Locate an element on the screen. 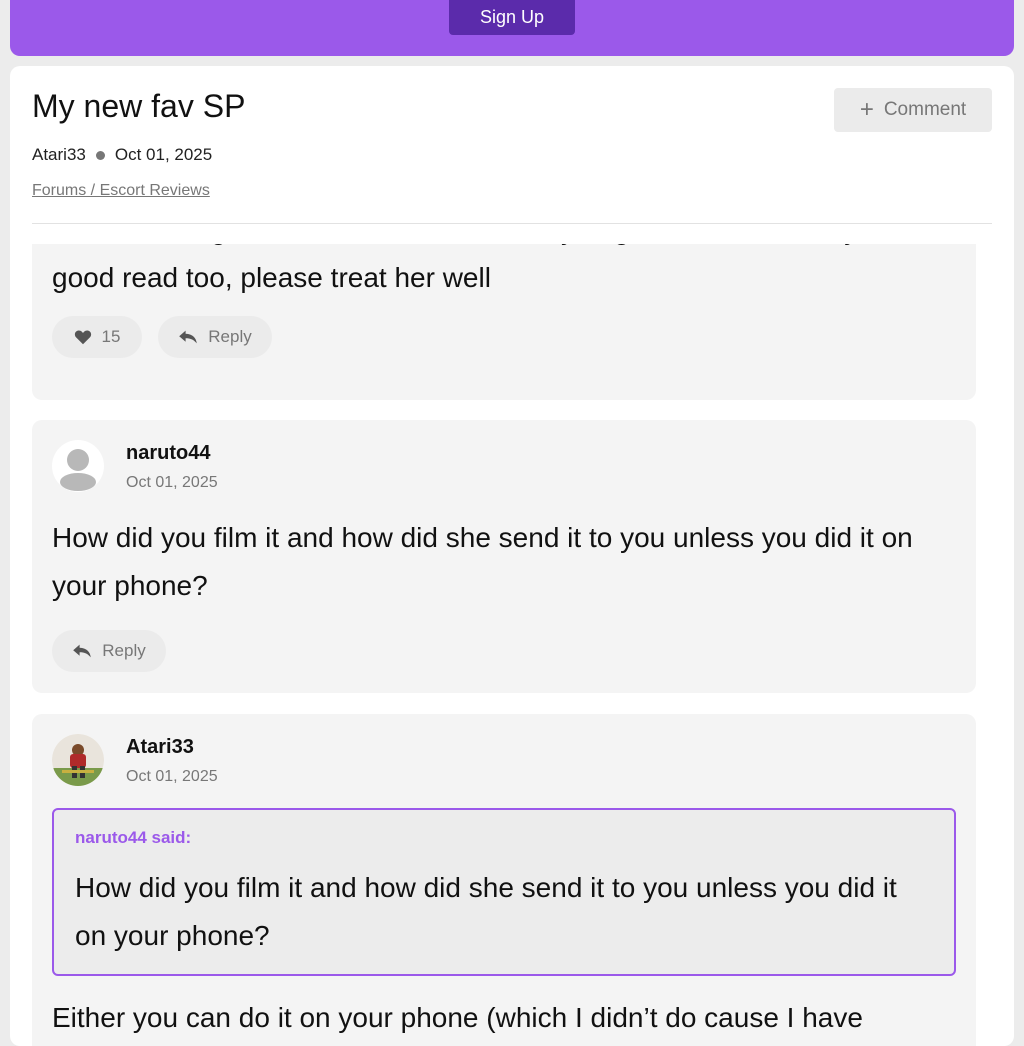  default-avatar-icon is located at coordinates (78, 470).